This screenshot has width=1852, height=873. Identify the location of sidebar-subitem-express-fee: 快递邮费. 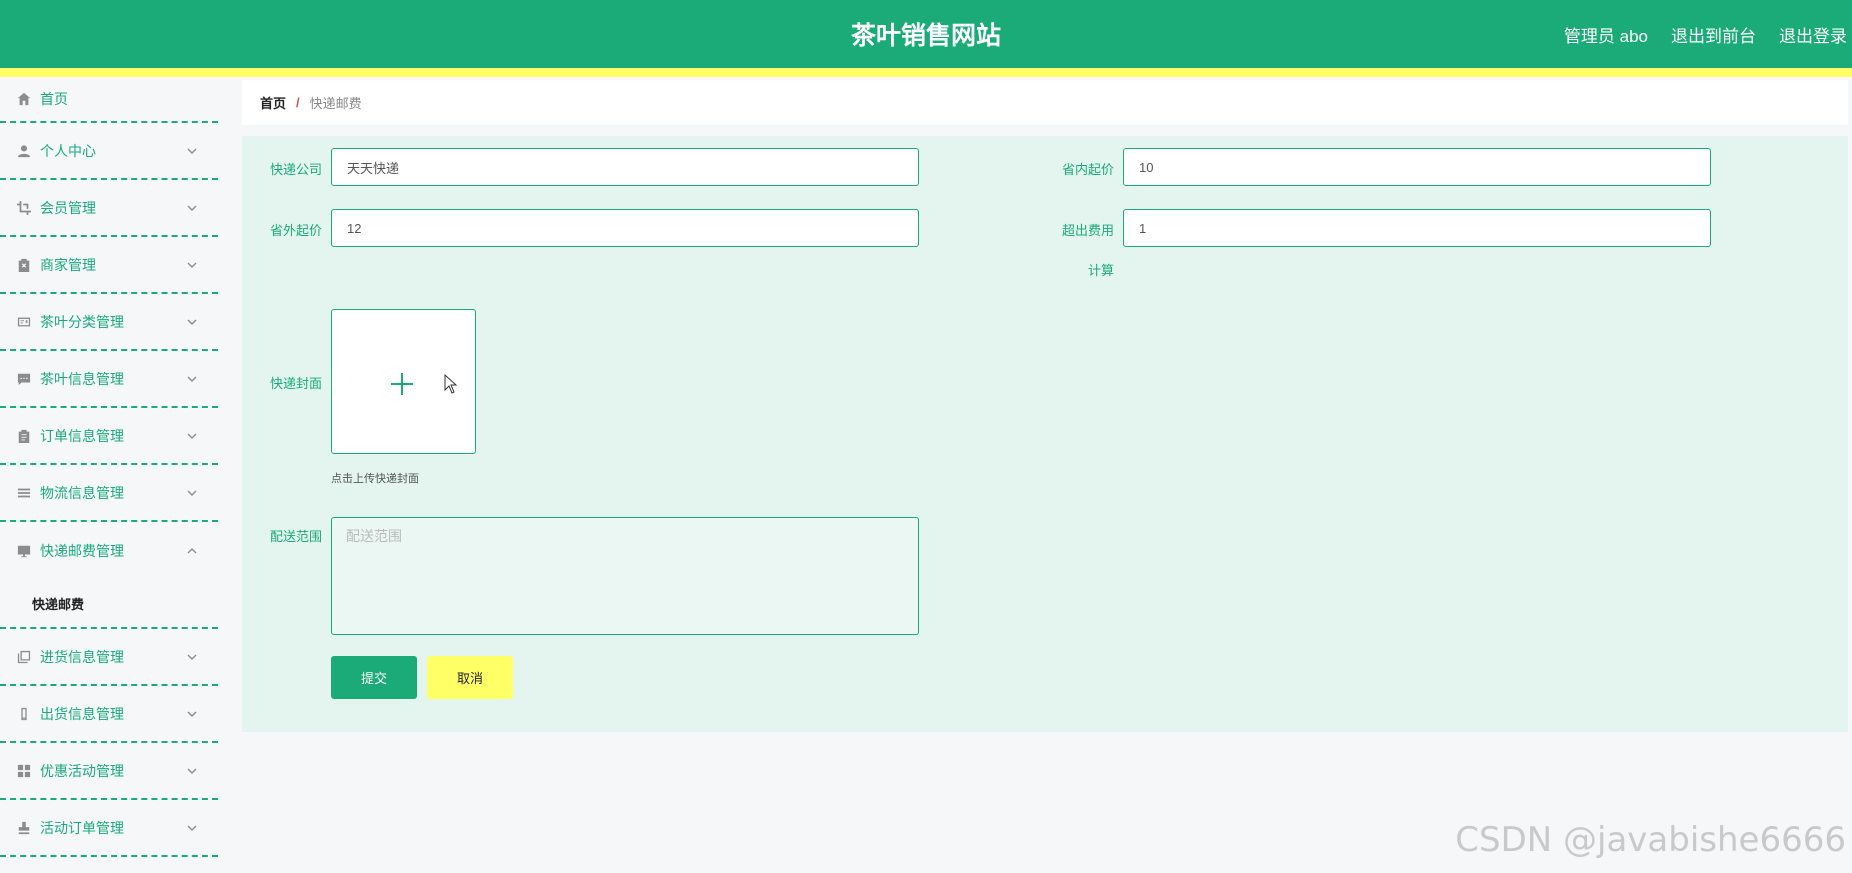
(109, 604).